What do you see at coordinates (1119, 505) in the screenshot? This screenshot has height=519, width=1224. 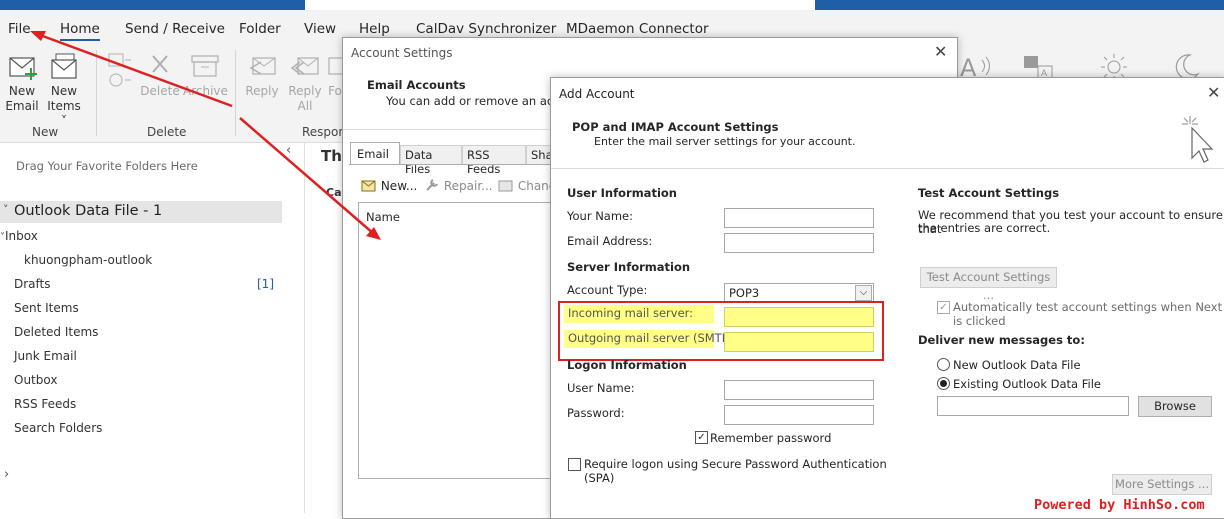 I see `watermark: Powered by HinhSo.com` at bounding box center [1119, 505].